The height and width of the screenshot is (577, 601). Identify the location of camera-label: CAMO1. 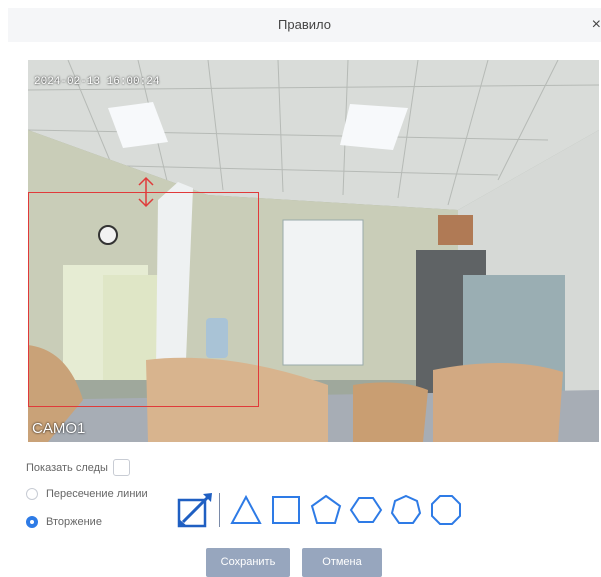
(59, 428).